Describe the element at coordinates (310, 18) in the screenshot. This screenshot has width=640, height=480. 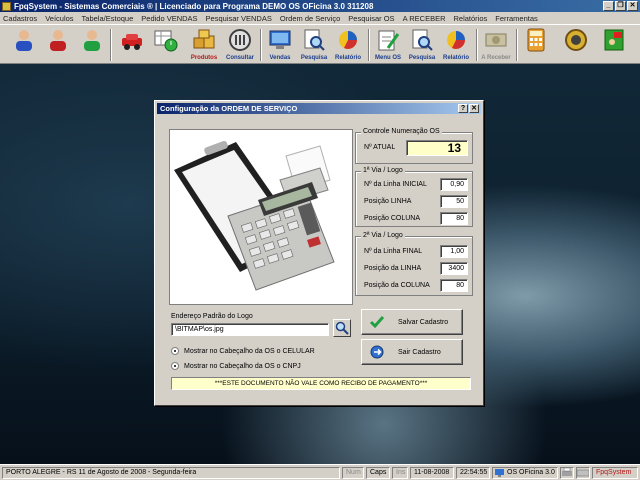
I see `menu-ordem-servico: Ordem de Serviço` at that location.